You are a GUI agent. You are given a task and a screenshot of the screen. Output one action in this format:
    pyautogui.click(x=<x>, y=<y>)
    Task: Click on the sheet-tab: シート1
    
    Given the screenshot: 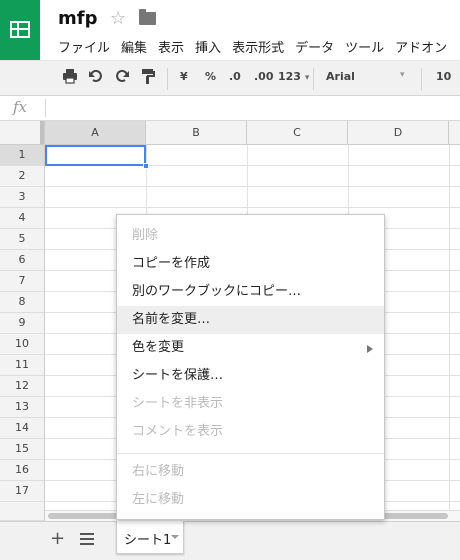 What is the action you would take?
    pyautogui.click(x=150, y=537)
    